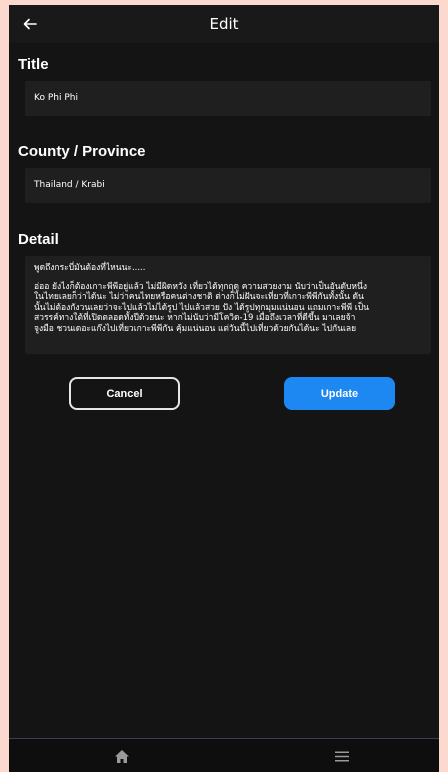 The height and width of the screenshot is (772, 448). What do you see at coordinates (124, 393) in the screenshot?
I see `cancel-button: Cancel` at bounding box center [124, 393].